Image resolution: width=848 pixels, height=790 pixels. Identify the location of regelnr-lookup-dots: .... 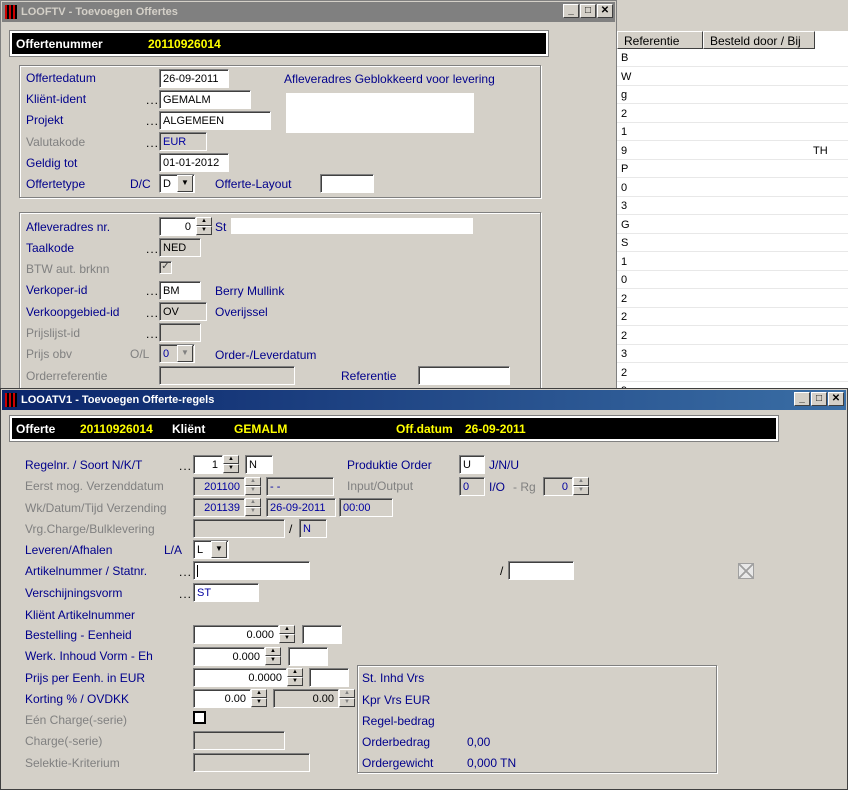
(185, 466).